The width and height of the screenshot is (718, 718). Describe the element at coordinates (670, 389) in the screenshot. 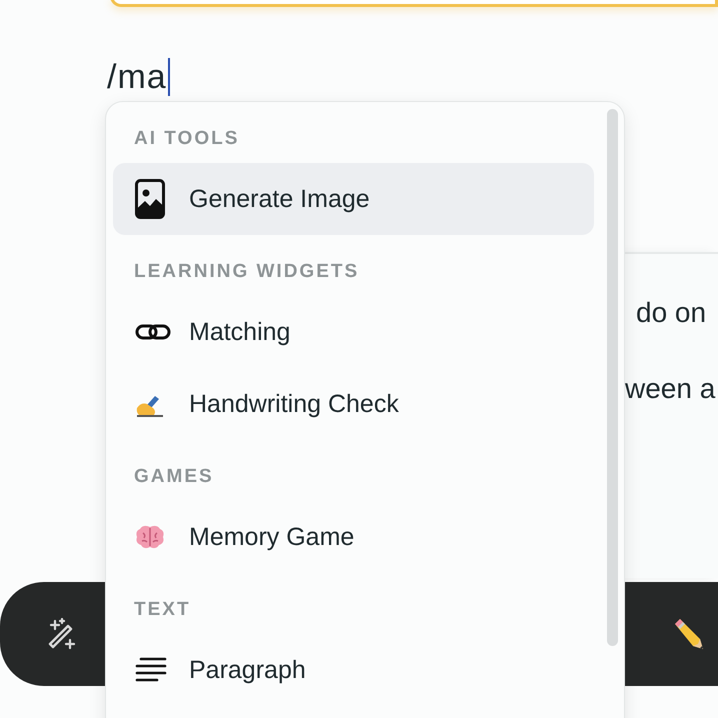

I see `panel-text: ween a` at that location.